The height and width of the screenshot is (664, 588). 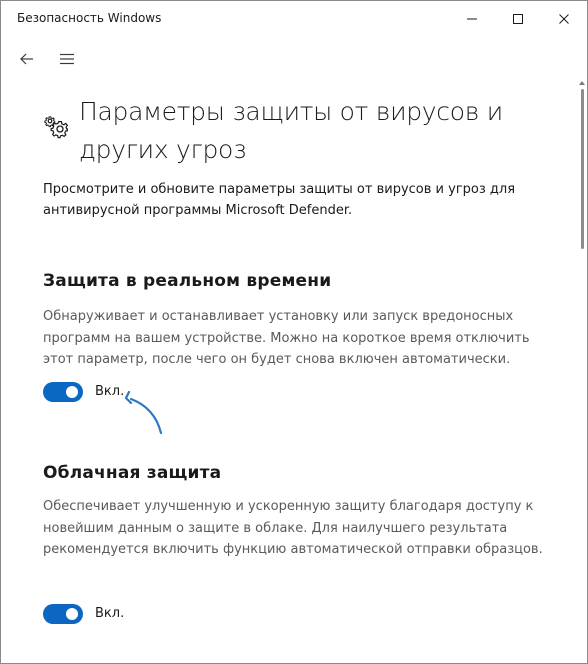 What do you see at coordinates (56, 127) in the screenshot?
I see `gears-settings-icon` at bounding box center [56, 127].